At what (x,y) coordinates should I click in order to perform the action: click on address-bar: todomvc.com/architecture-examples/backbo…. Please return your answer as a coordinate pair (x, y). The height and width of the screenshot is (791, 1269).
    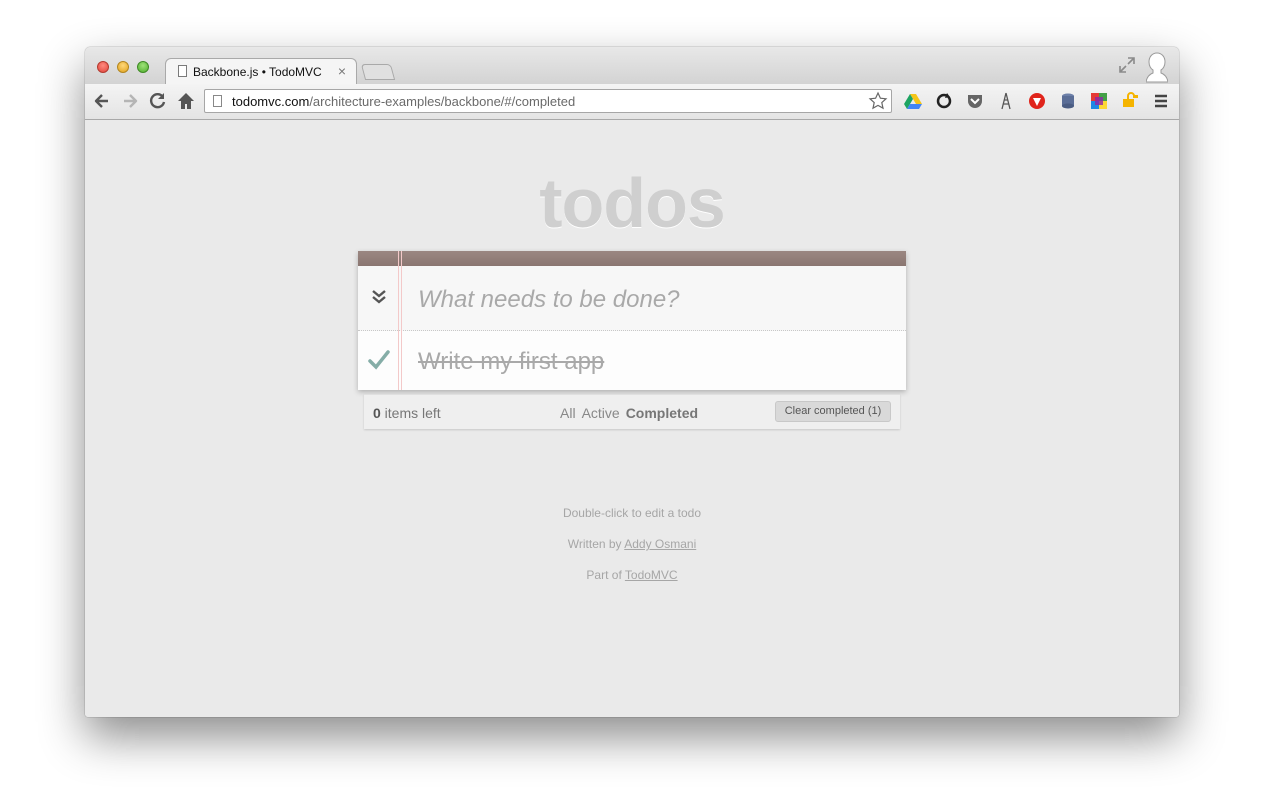
    Looking at the image, I should click on (548, 101).